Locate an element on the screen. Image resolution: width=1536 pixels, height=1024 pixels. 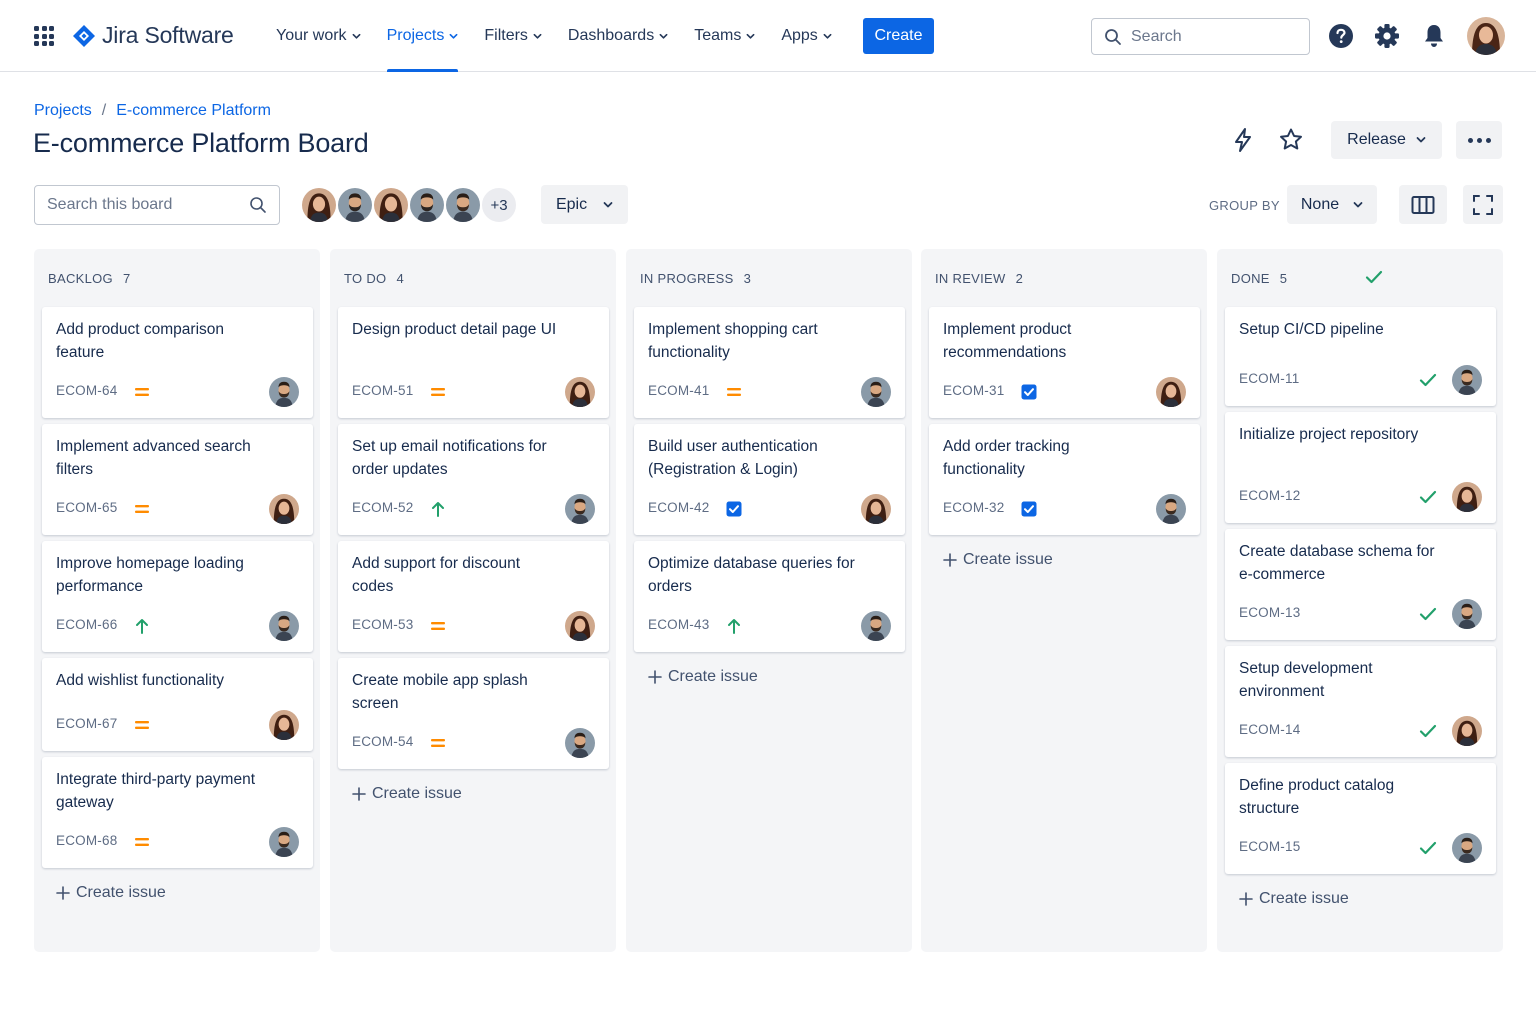
issue-card: Add support for discount codes ECOM-53 is located at coordinates (473, 596).